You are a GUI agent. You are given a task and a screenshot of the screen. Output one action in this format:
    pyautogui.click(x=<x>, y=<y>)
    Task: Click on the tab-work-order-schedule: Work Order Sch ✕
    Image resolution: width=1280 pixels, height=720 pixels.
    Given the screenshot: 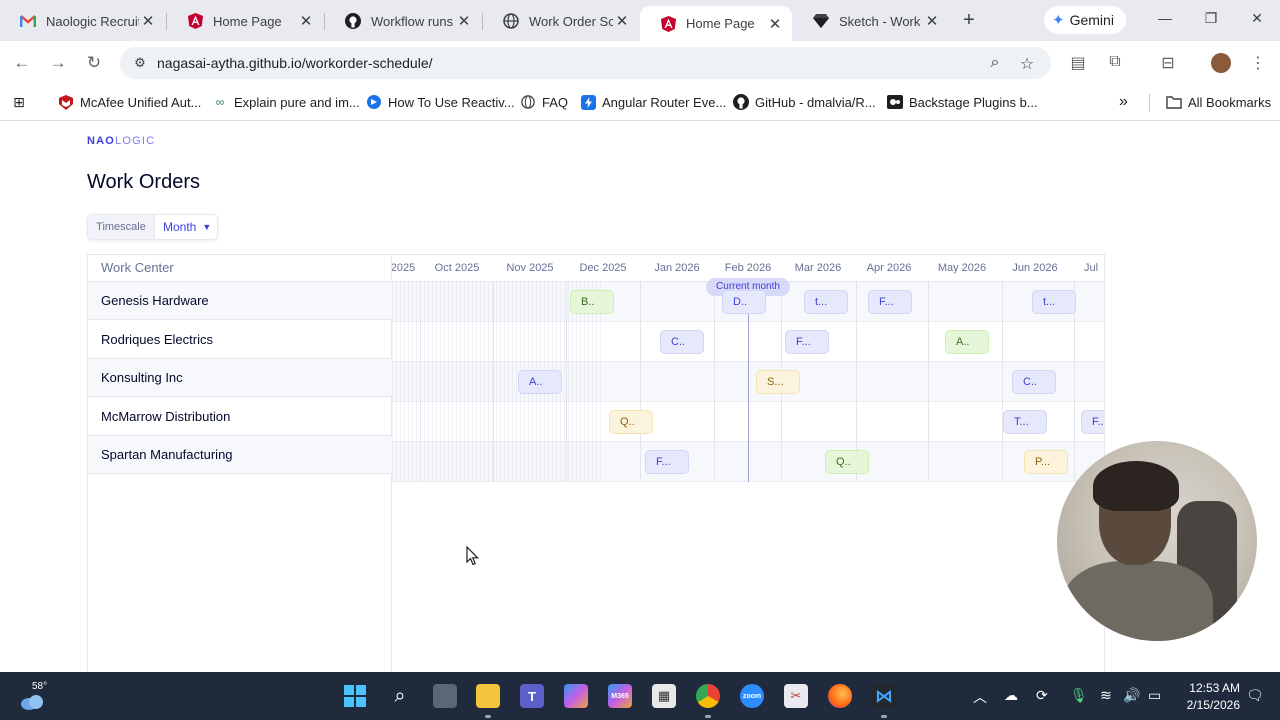 What is the action you would take?
    pyautogui.click(x=561, y=21)
    